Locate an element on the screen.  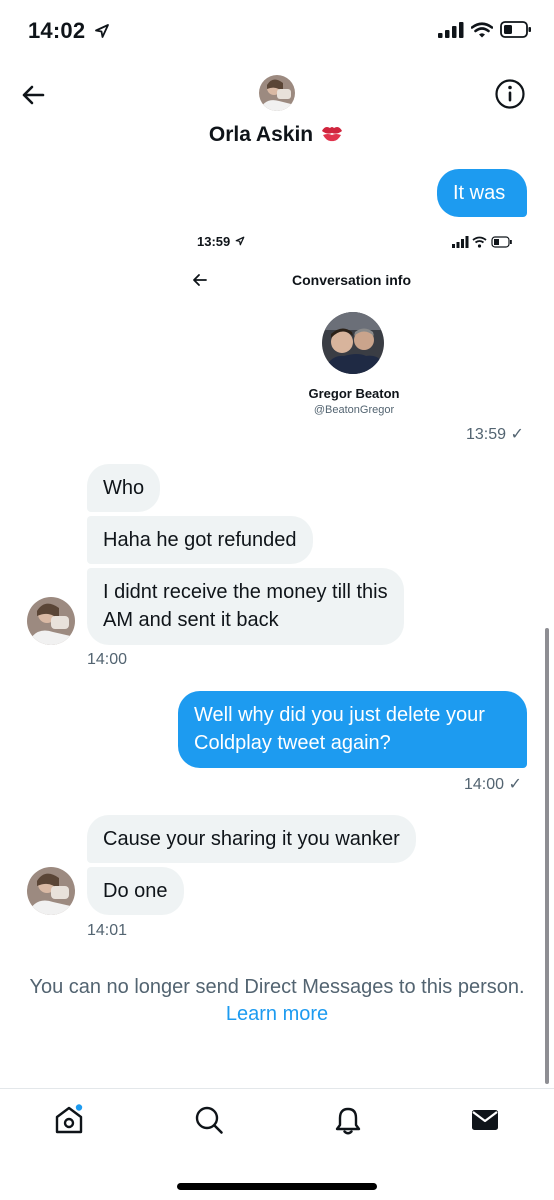
wifi-icon is located at coordinates (482, 29).